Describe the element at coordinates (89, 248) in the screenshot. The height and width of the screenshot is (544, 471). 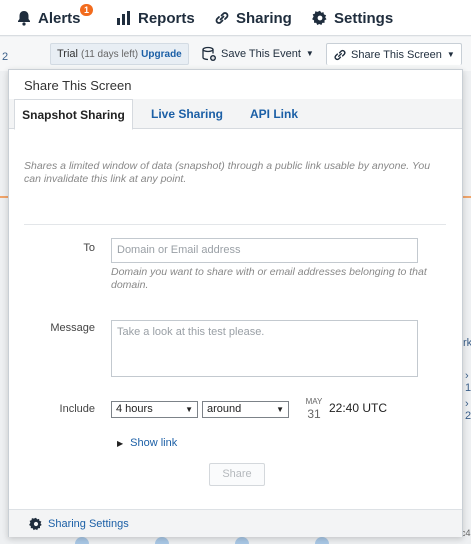
I see `to-label: To` at that location.